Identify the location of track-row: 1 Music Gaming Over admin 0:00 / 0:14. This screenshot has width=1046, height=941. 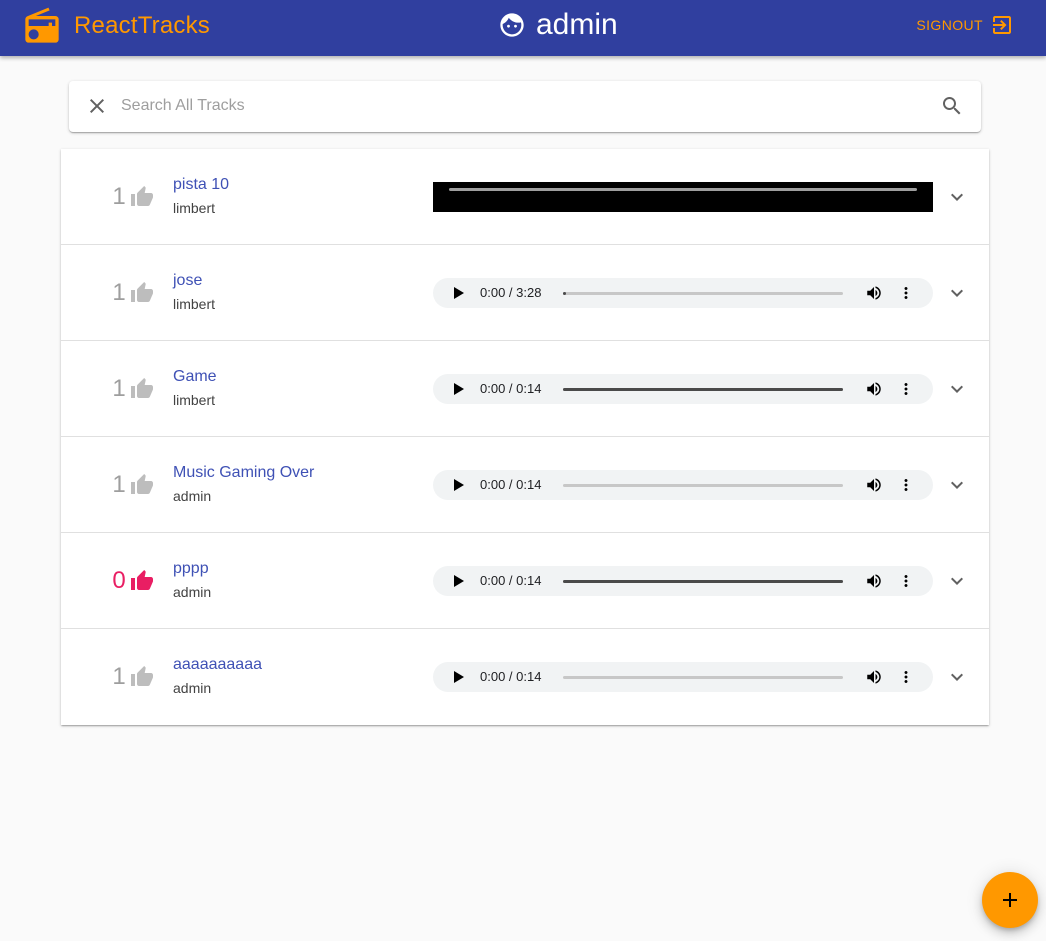
(525, 485).